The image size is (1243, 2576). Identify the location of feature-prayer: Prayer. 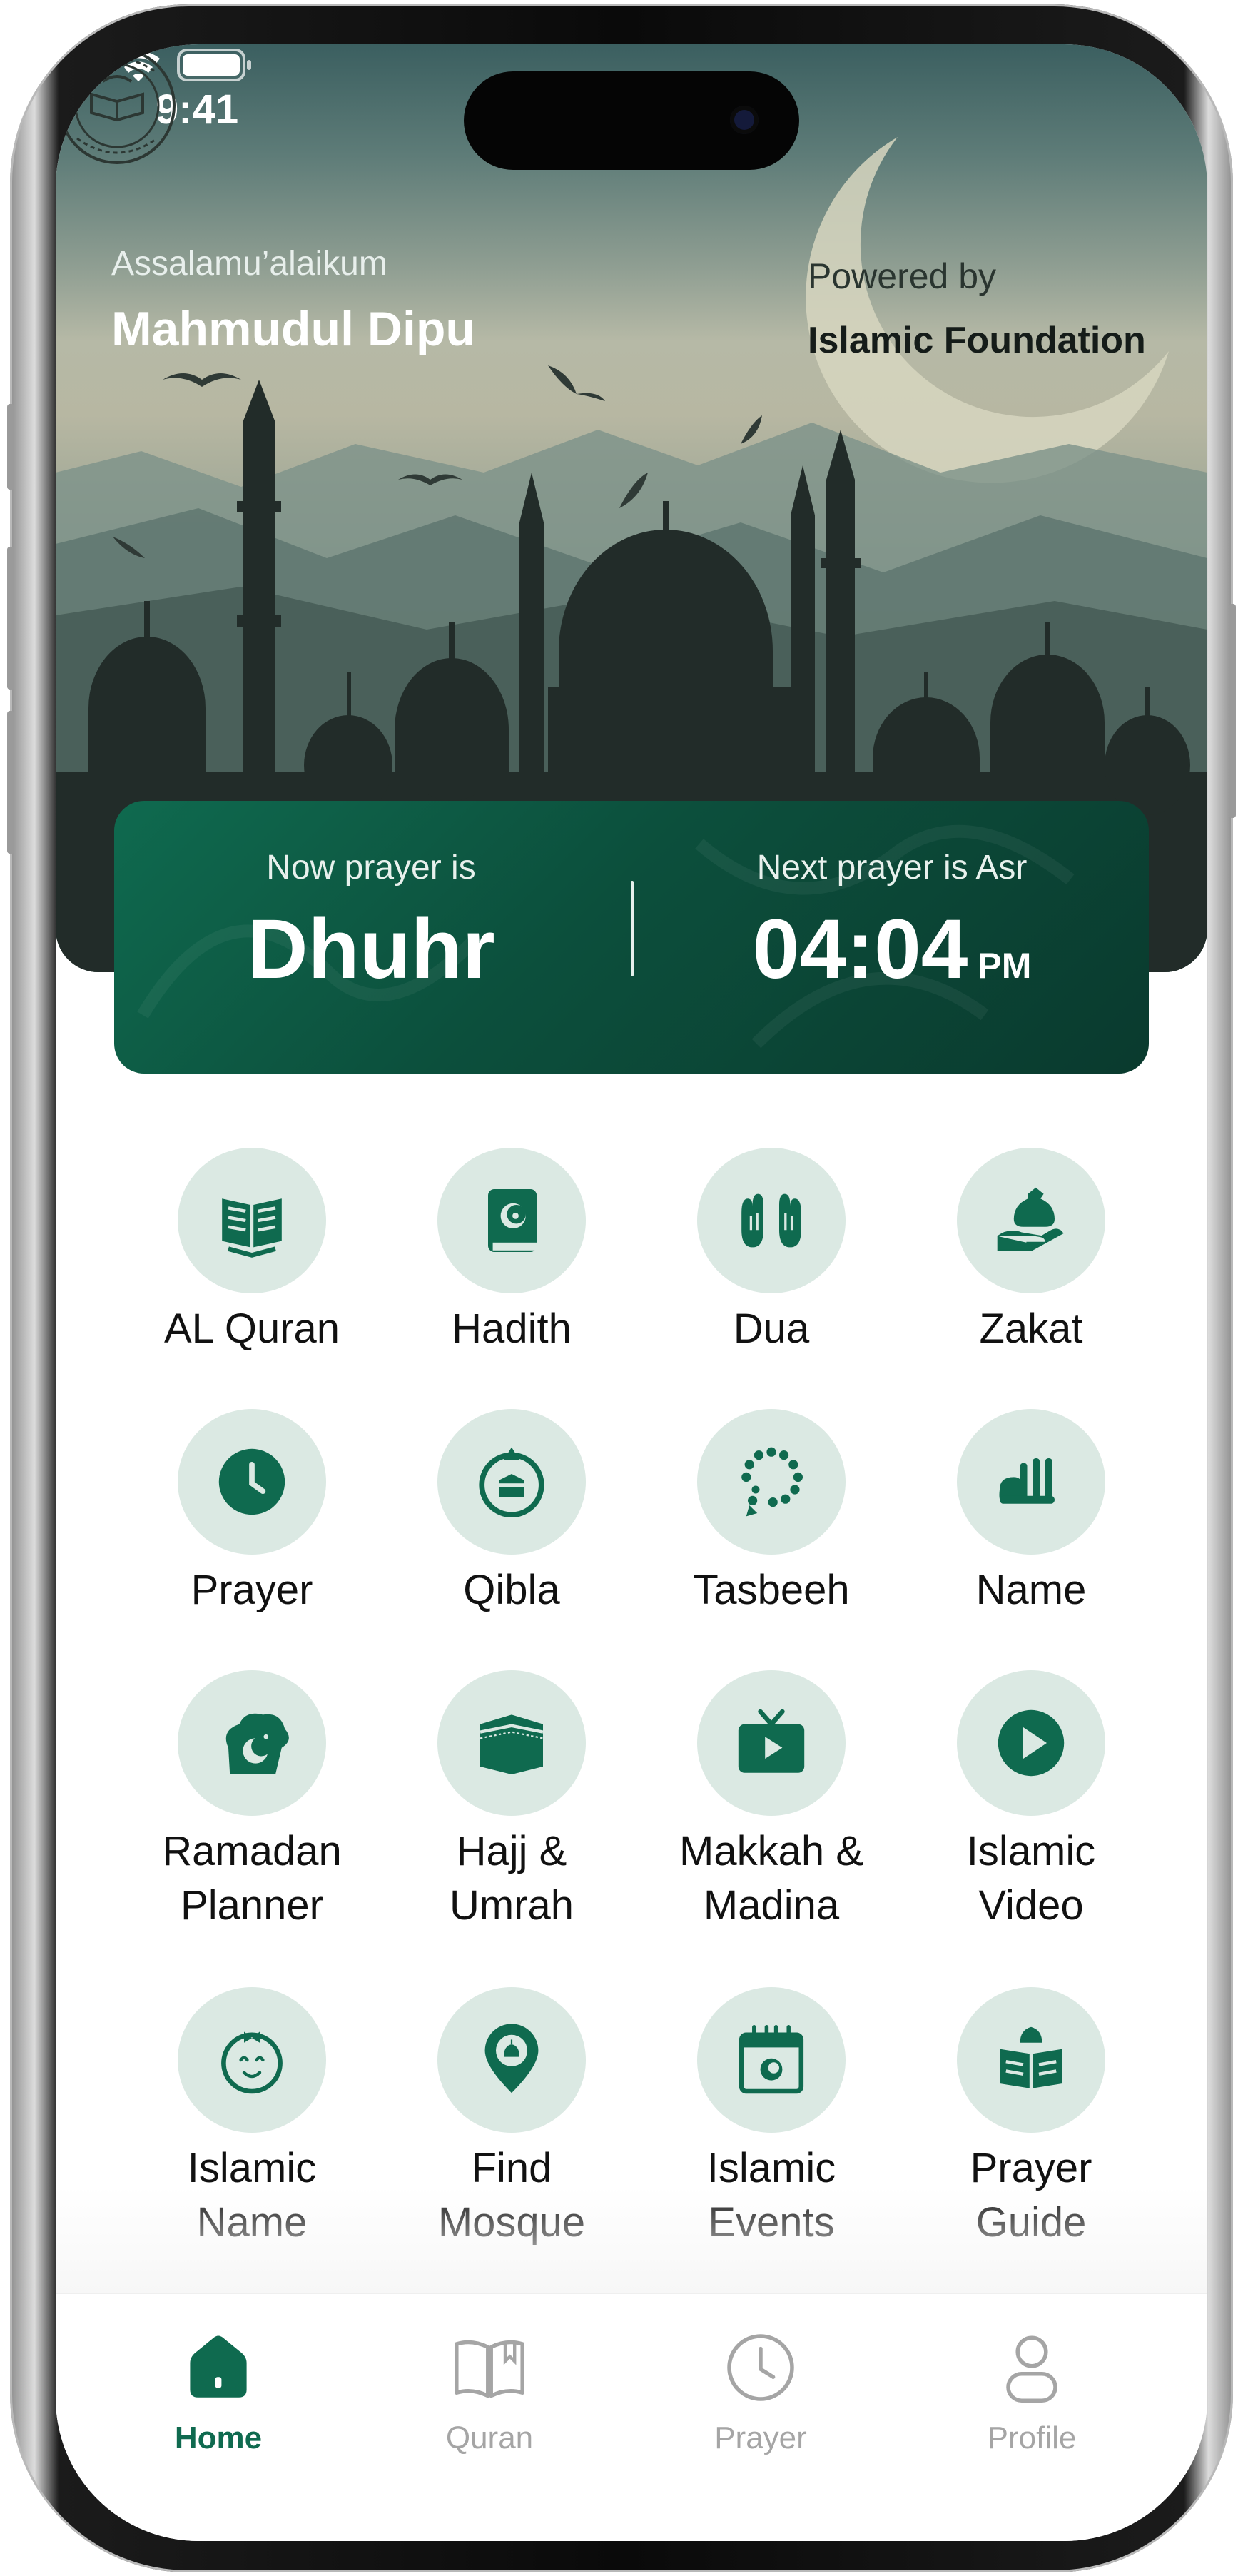
(252, 1513).